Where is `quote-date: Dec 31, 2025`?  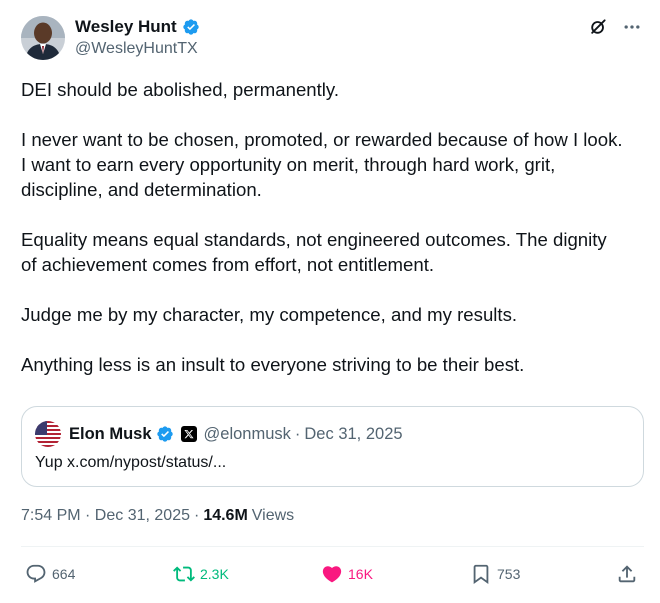
quote-date: Dec 31, 2025 is located at coordinates (353, 434).